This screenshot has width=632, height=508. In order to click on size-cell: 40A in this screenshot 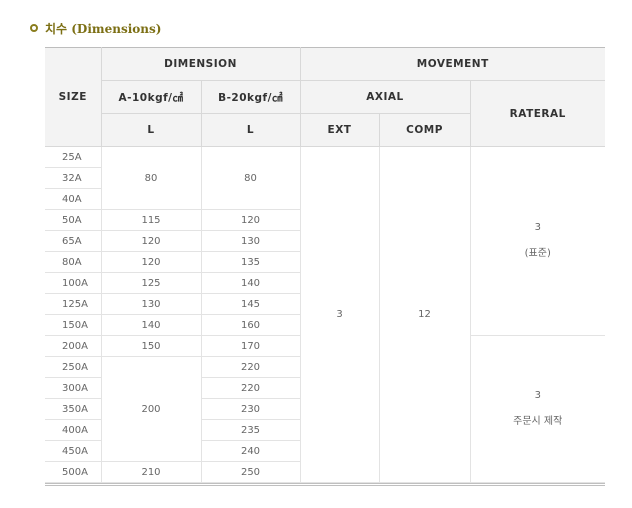, I will do `click(73, 199)`.